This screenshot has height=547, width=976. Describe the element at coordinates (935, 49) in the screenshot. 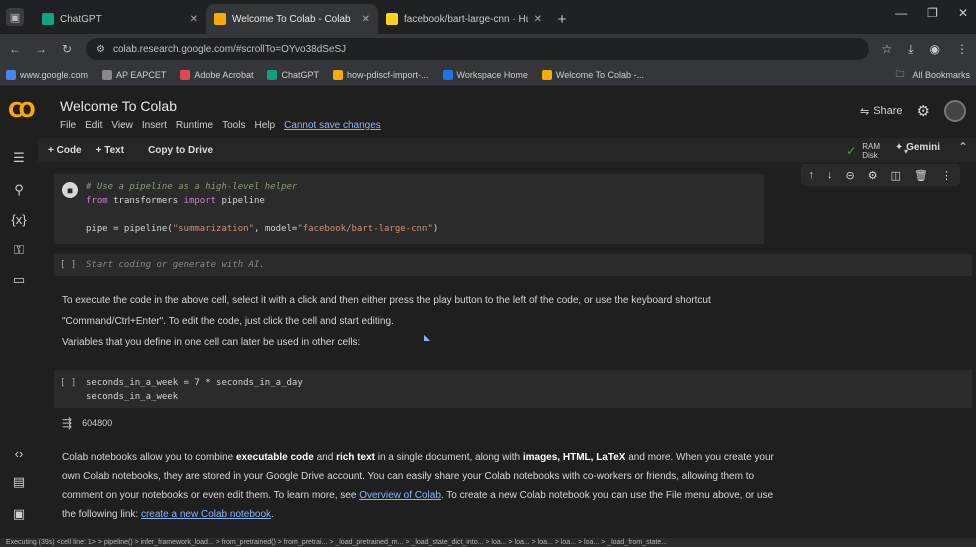

I see `profile-icon: ◉` at that location.